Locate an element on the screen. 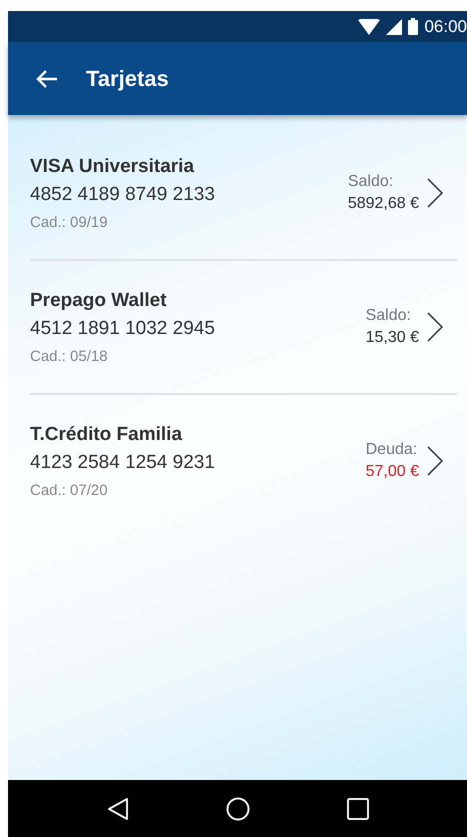 Image resolution: width=467 pixels, height=837 pixels. card-expiry: Cad.: 05/18 is located at coordinates (69, 356).